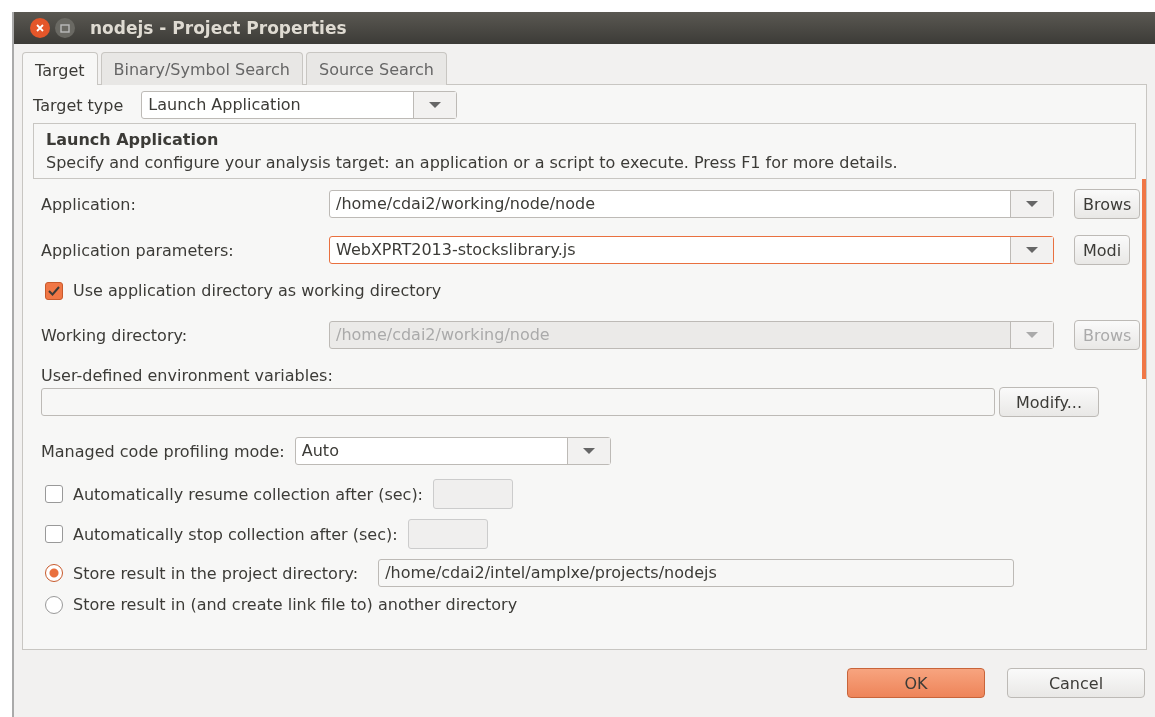 The height and width of the screenshot is (717, 1155). What do you see at coordinates (201, 68) in the screenshot?
I see `tab: Binary/Symbol Search` at bounding box center [201, 68].